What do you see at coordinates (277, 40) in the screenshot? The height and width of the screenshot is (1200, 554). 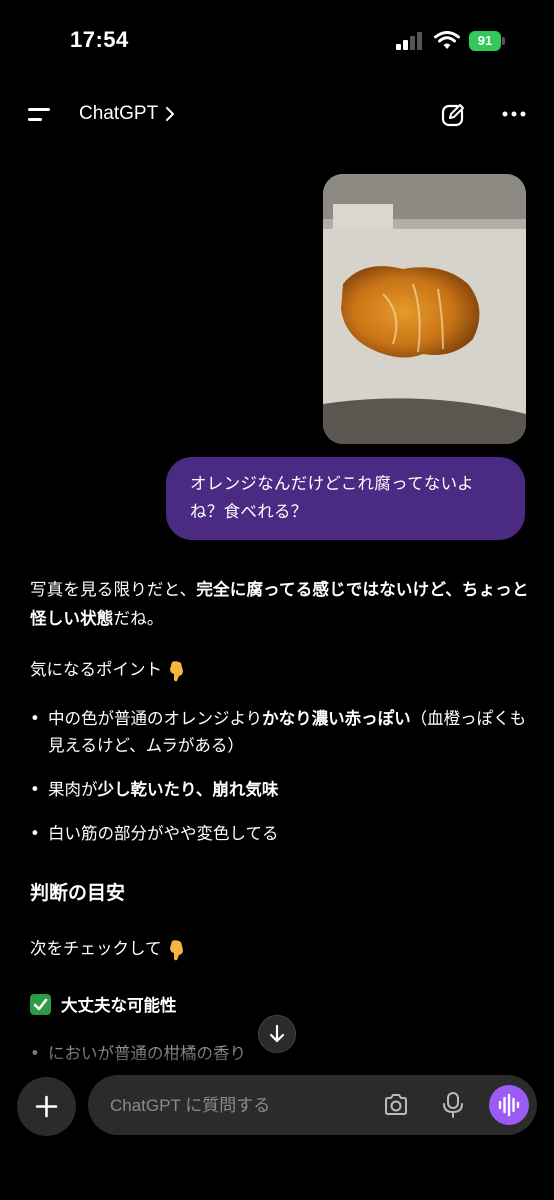 I see `status-bar: 17:54 91` at bounding box center [277, 40].